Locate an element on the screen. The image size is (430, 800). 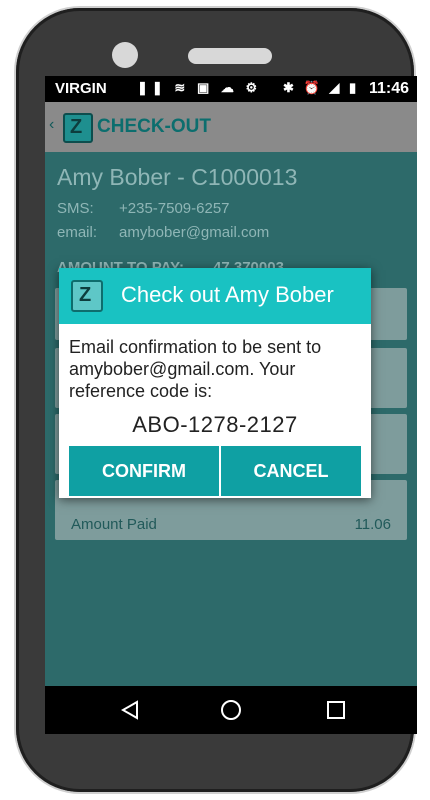
navigation-bar is located at coordinates (231, 710).